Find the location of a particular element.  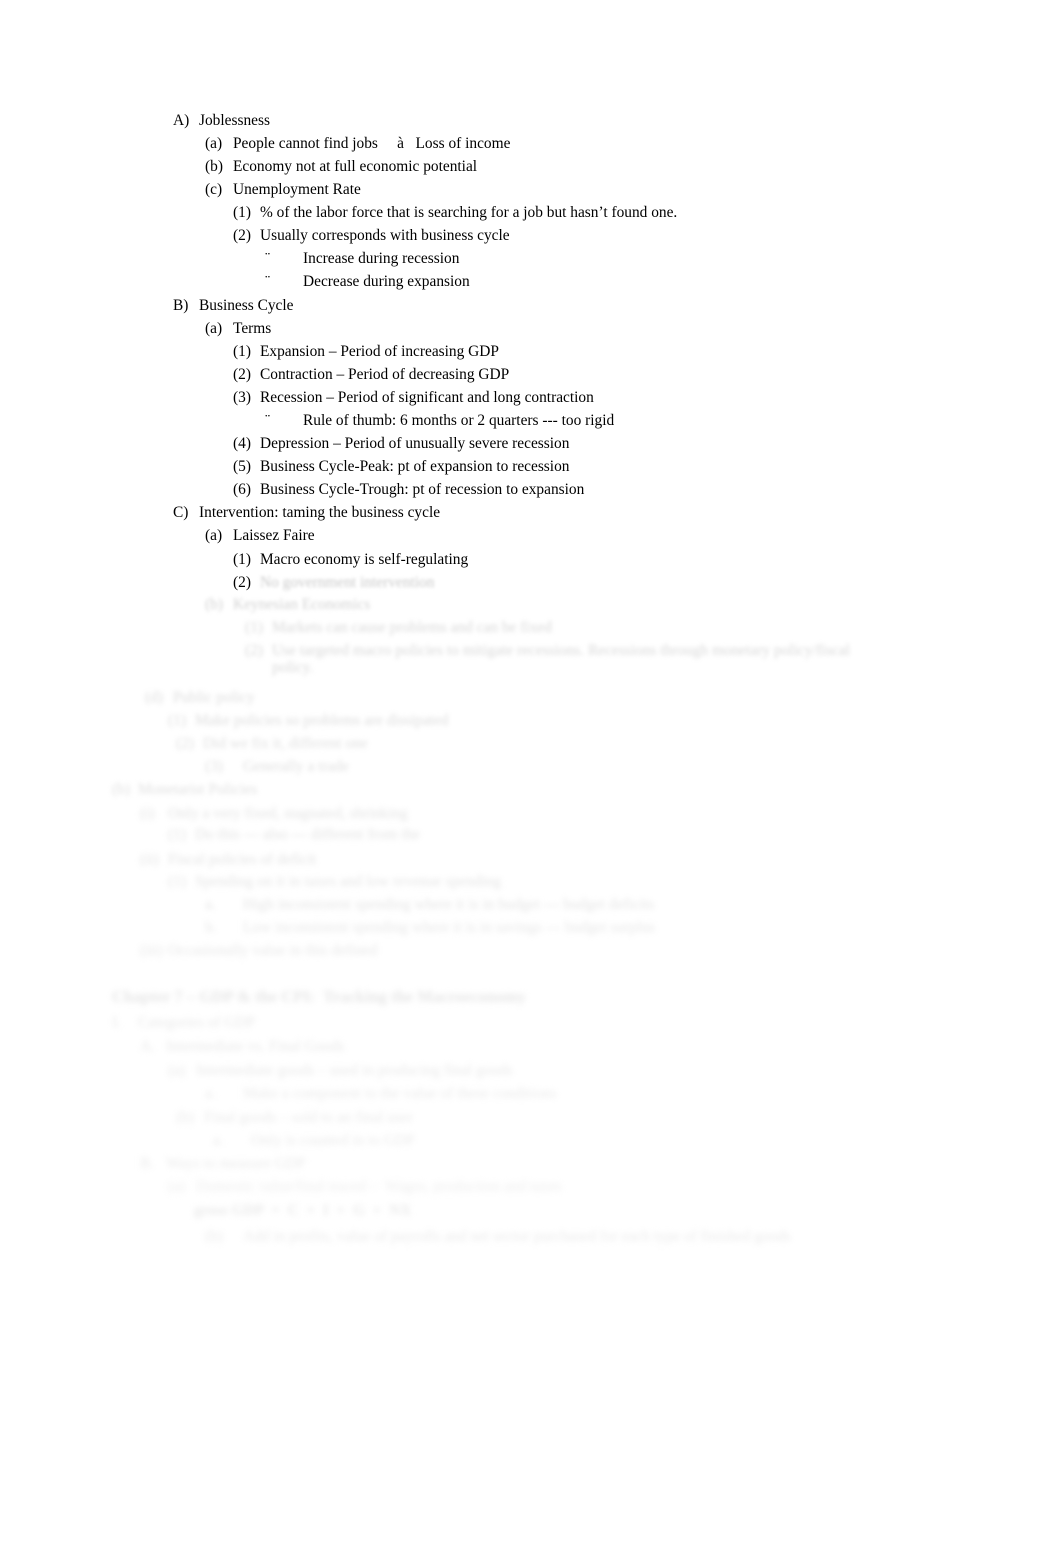

outline-text: Make policies so problems are dissipated is located at coordinates (322, 720).